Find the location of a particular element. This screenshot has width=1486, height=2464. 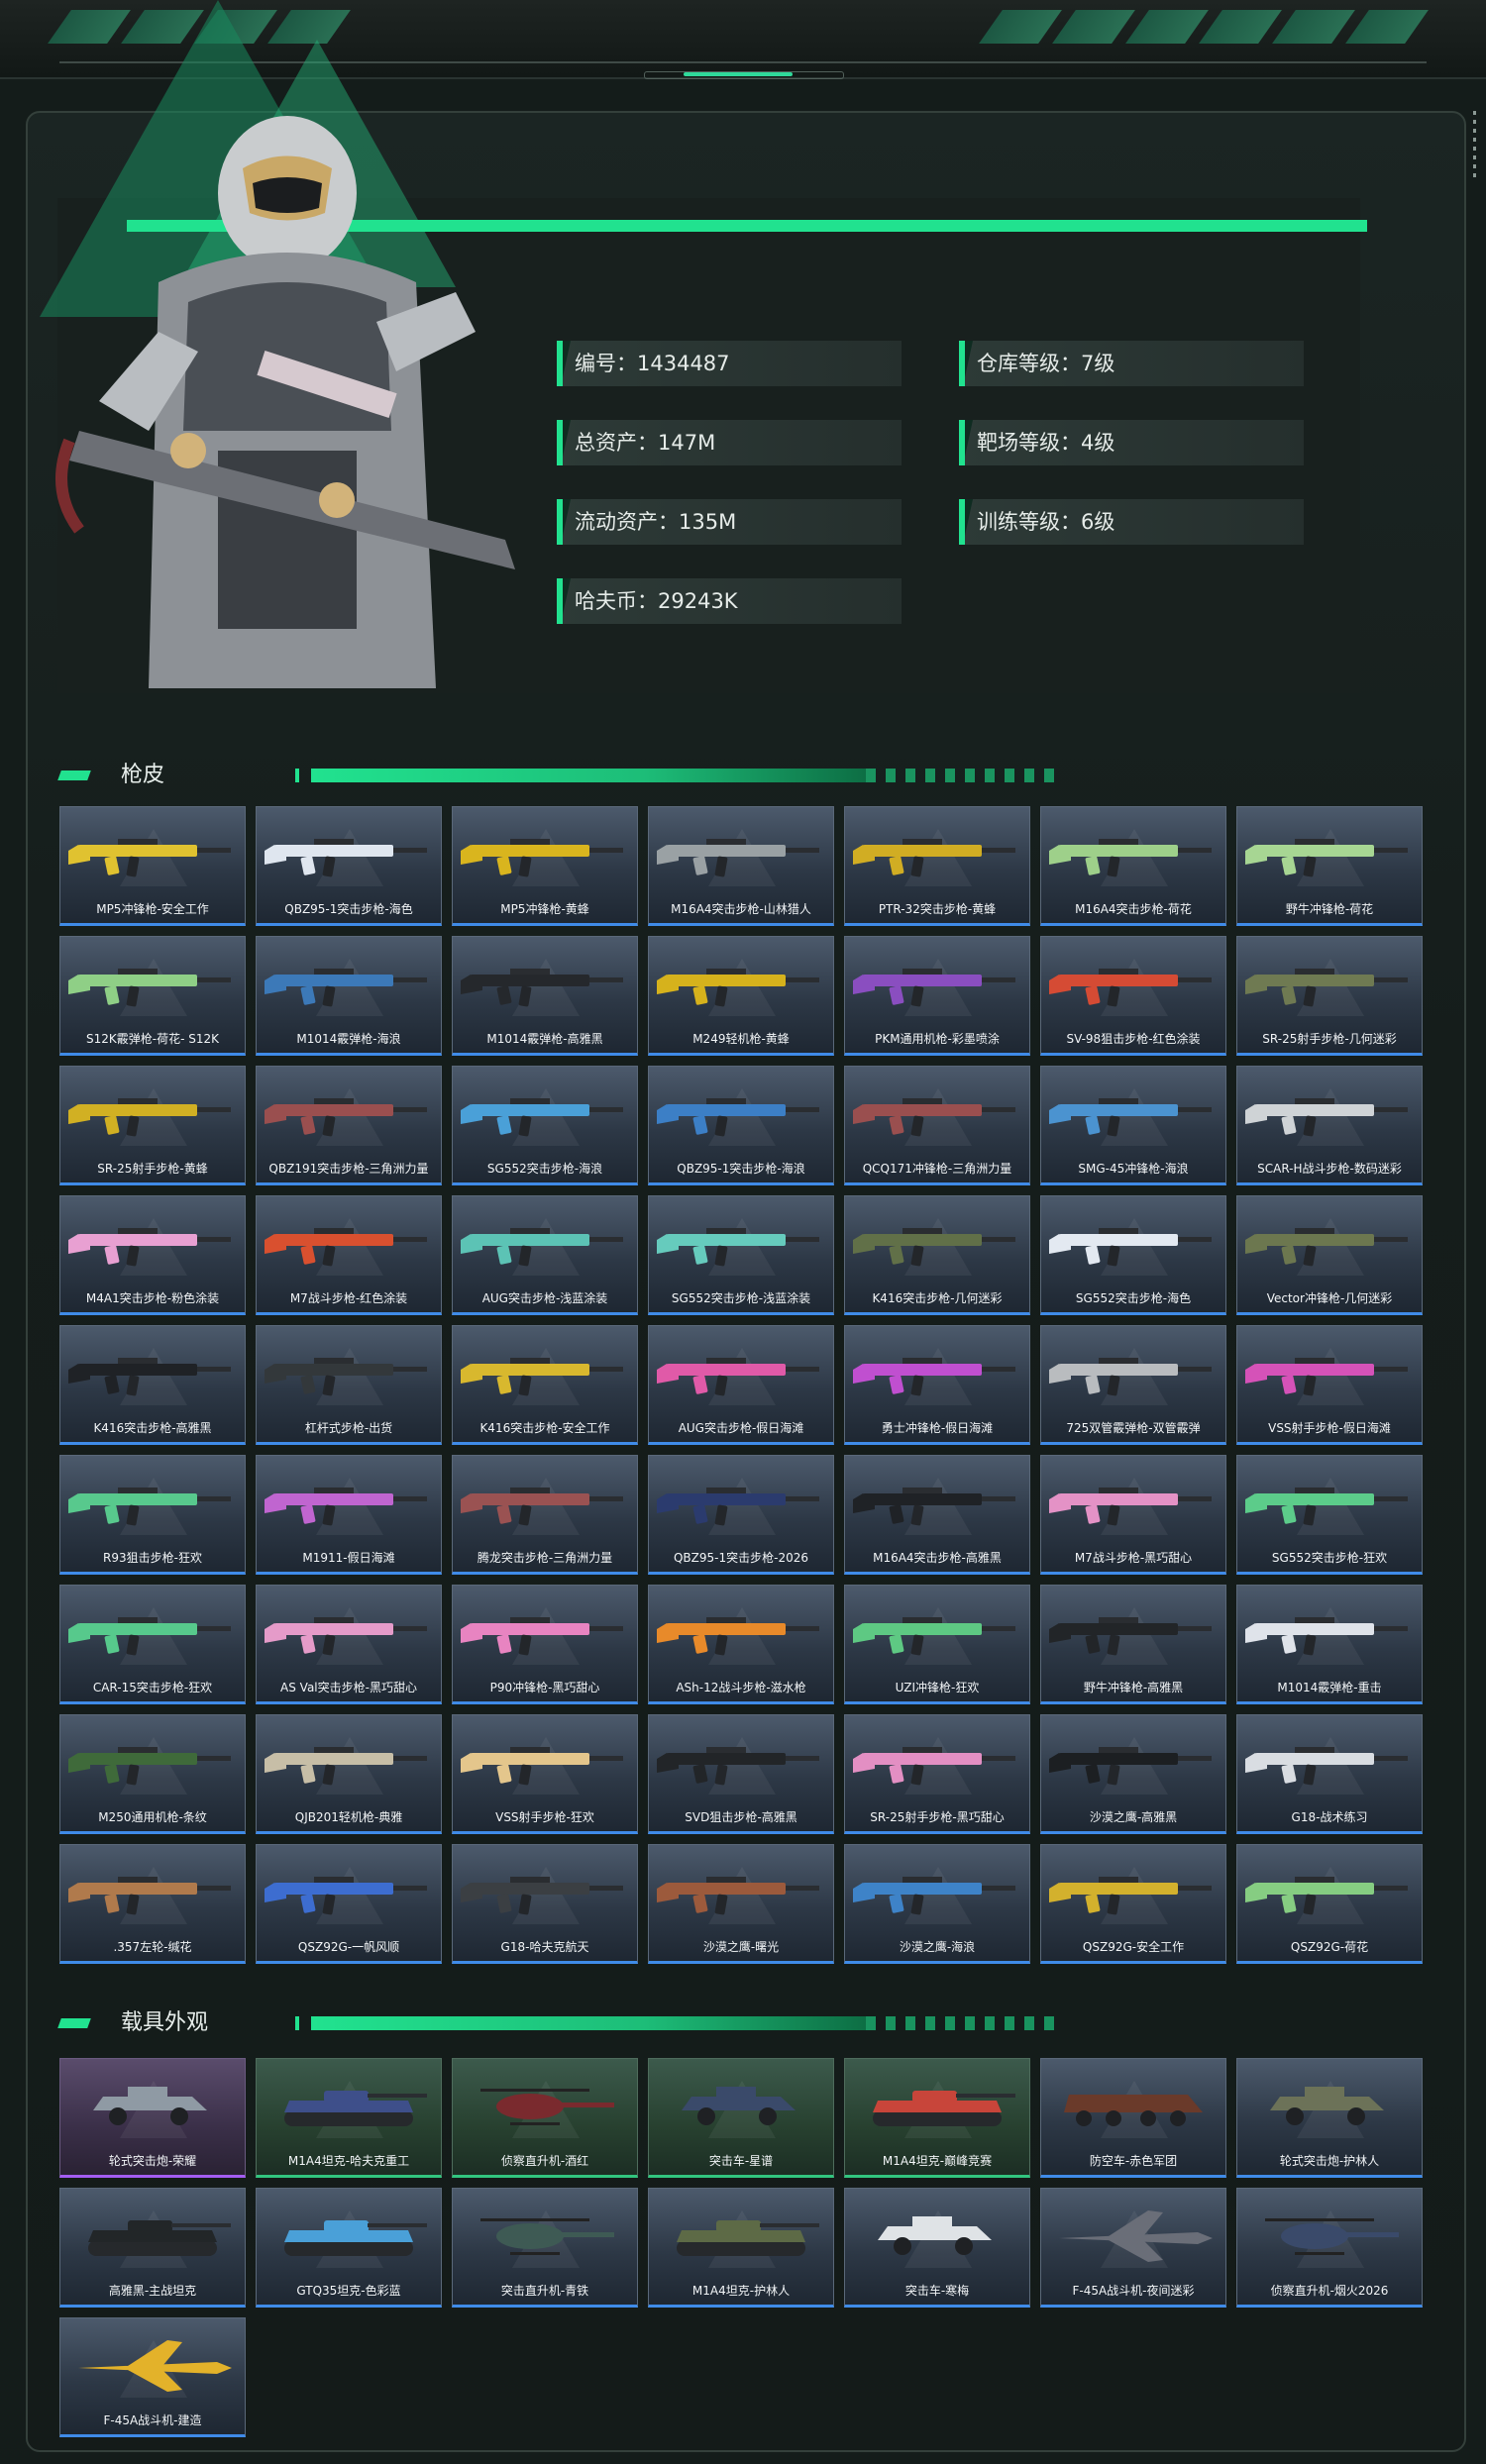

skin-card: QCQ171冲锋枪-三角洲力量 is located at coordinates (937, 1125).